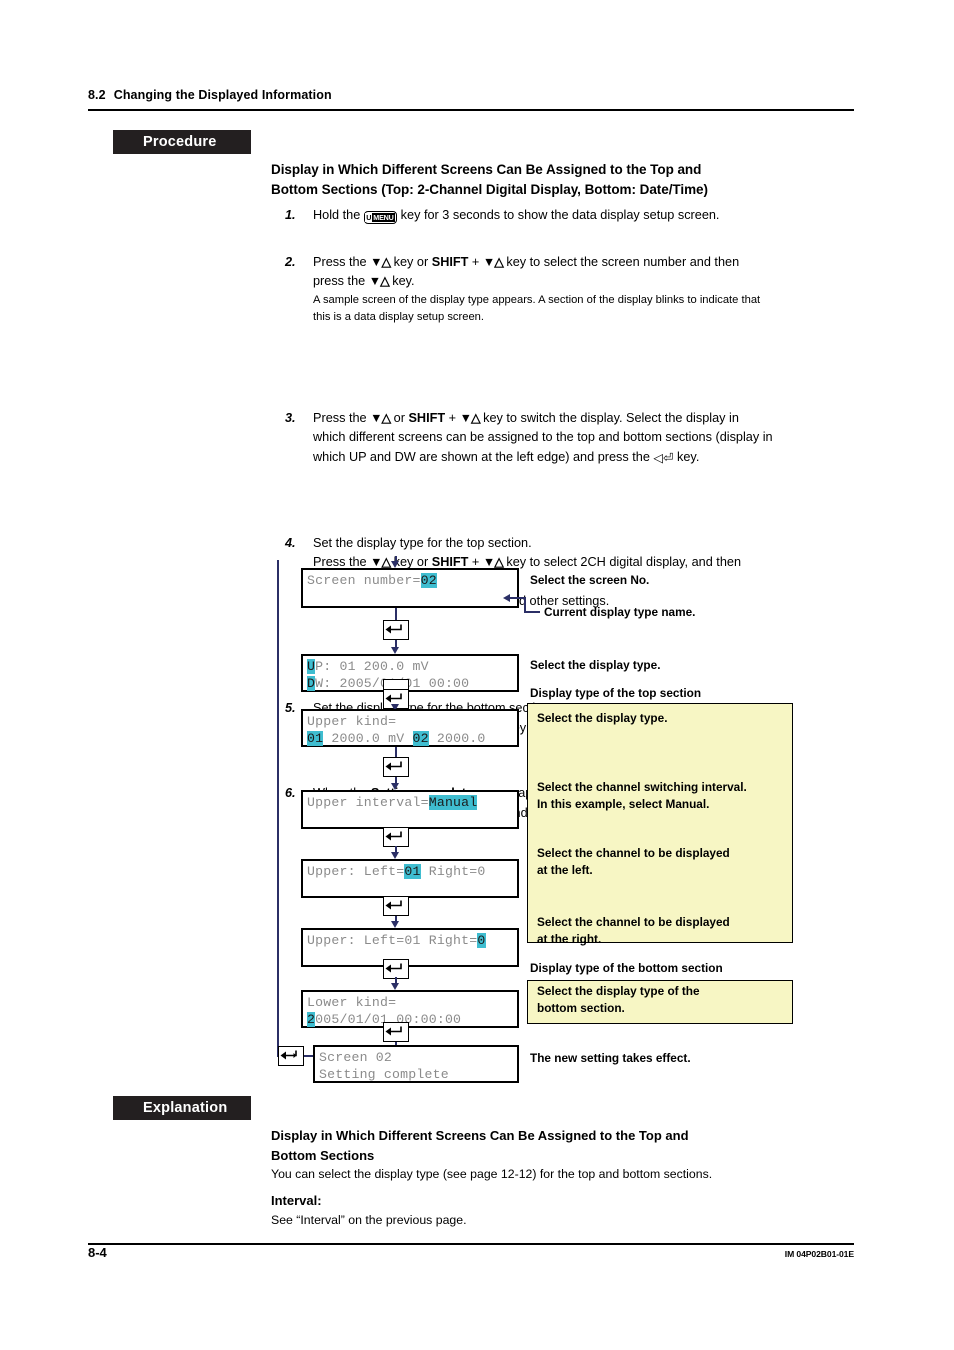 The width and height of the screenshot is (954, 1350). I want to click on enter-key-icon-loop, so click(291, 1056).